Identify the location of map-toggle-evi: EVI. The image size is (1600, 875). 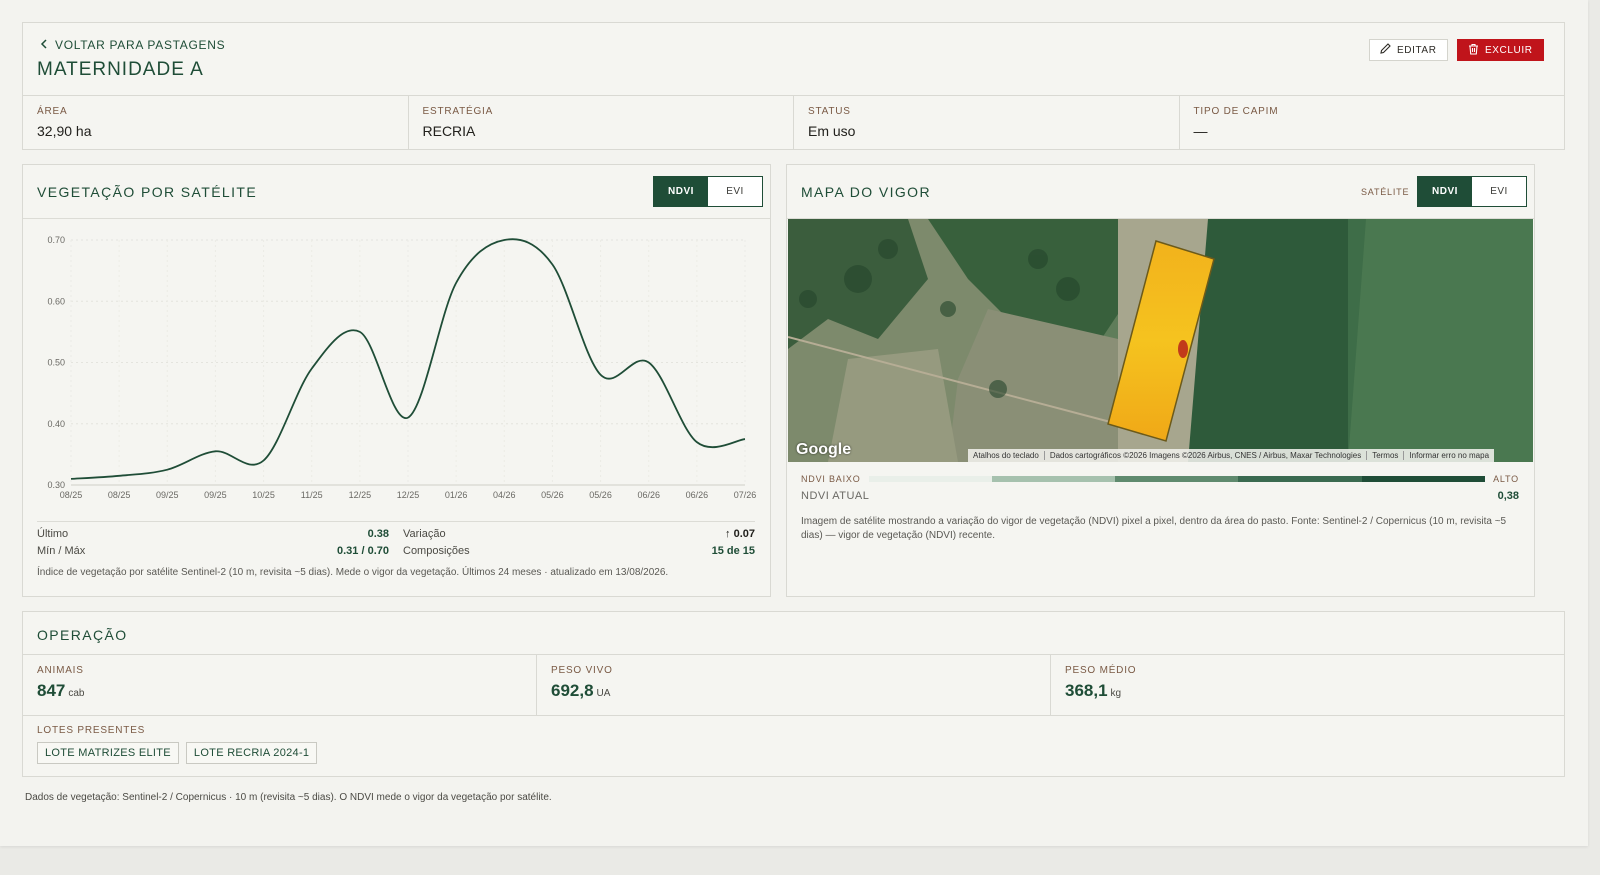
(1499, 191).